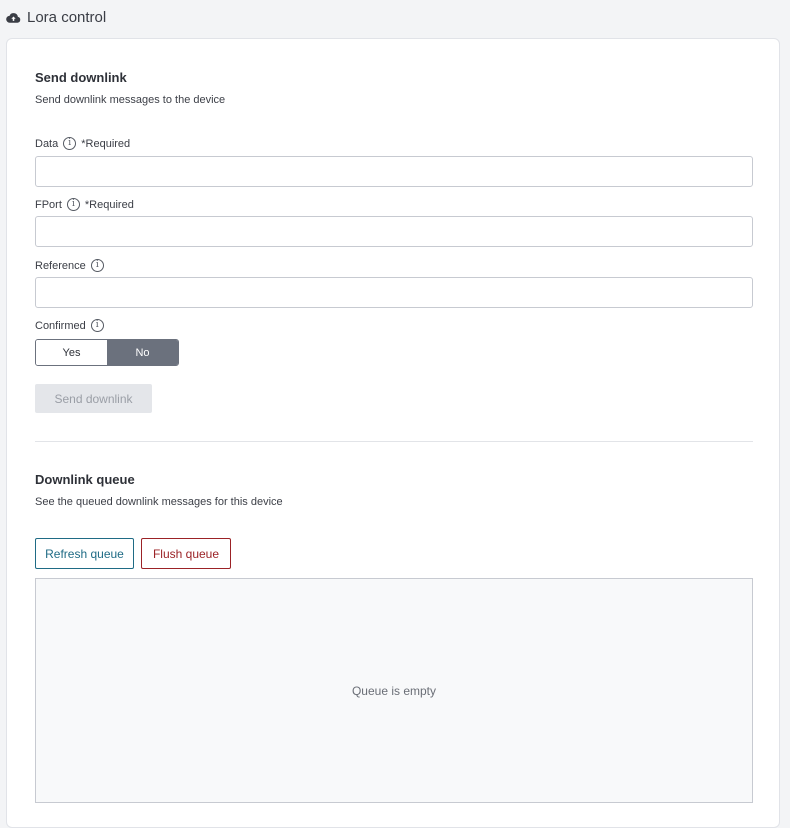 The height and width of the screenshot is (828, 790). I want to click on queue-empty-message: Queue is empty, so click(394, 690).